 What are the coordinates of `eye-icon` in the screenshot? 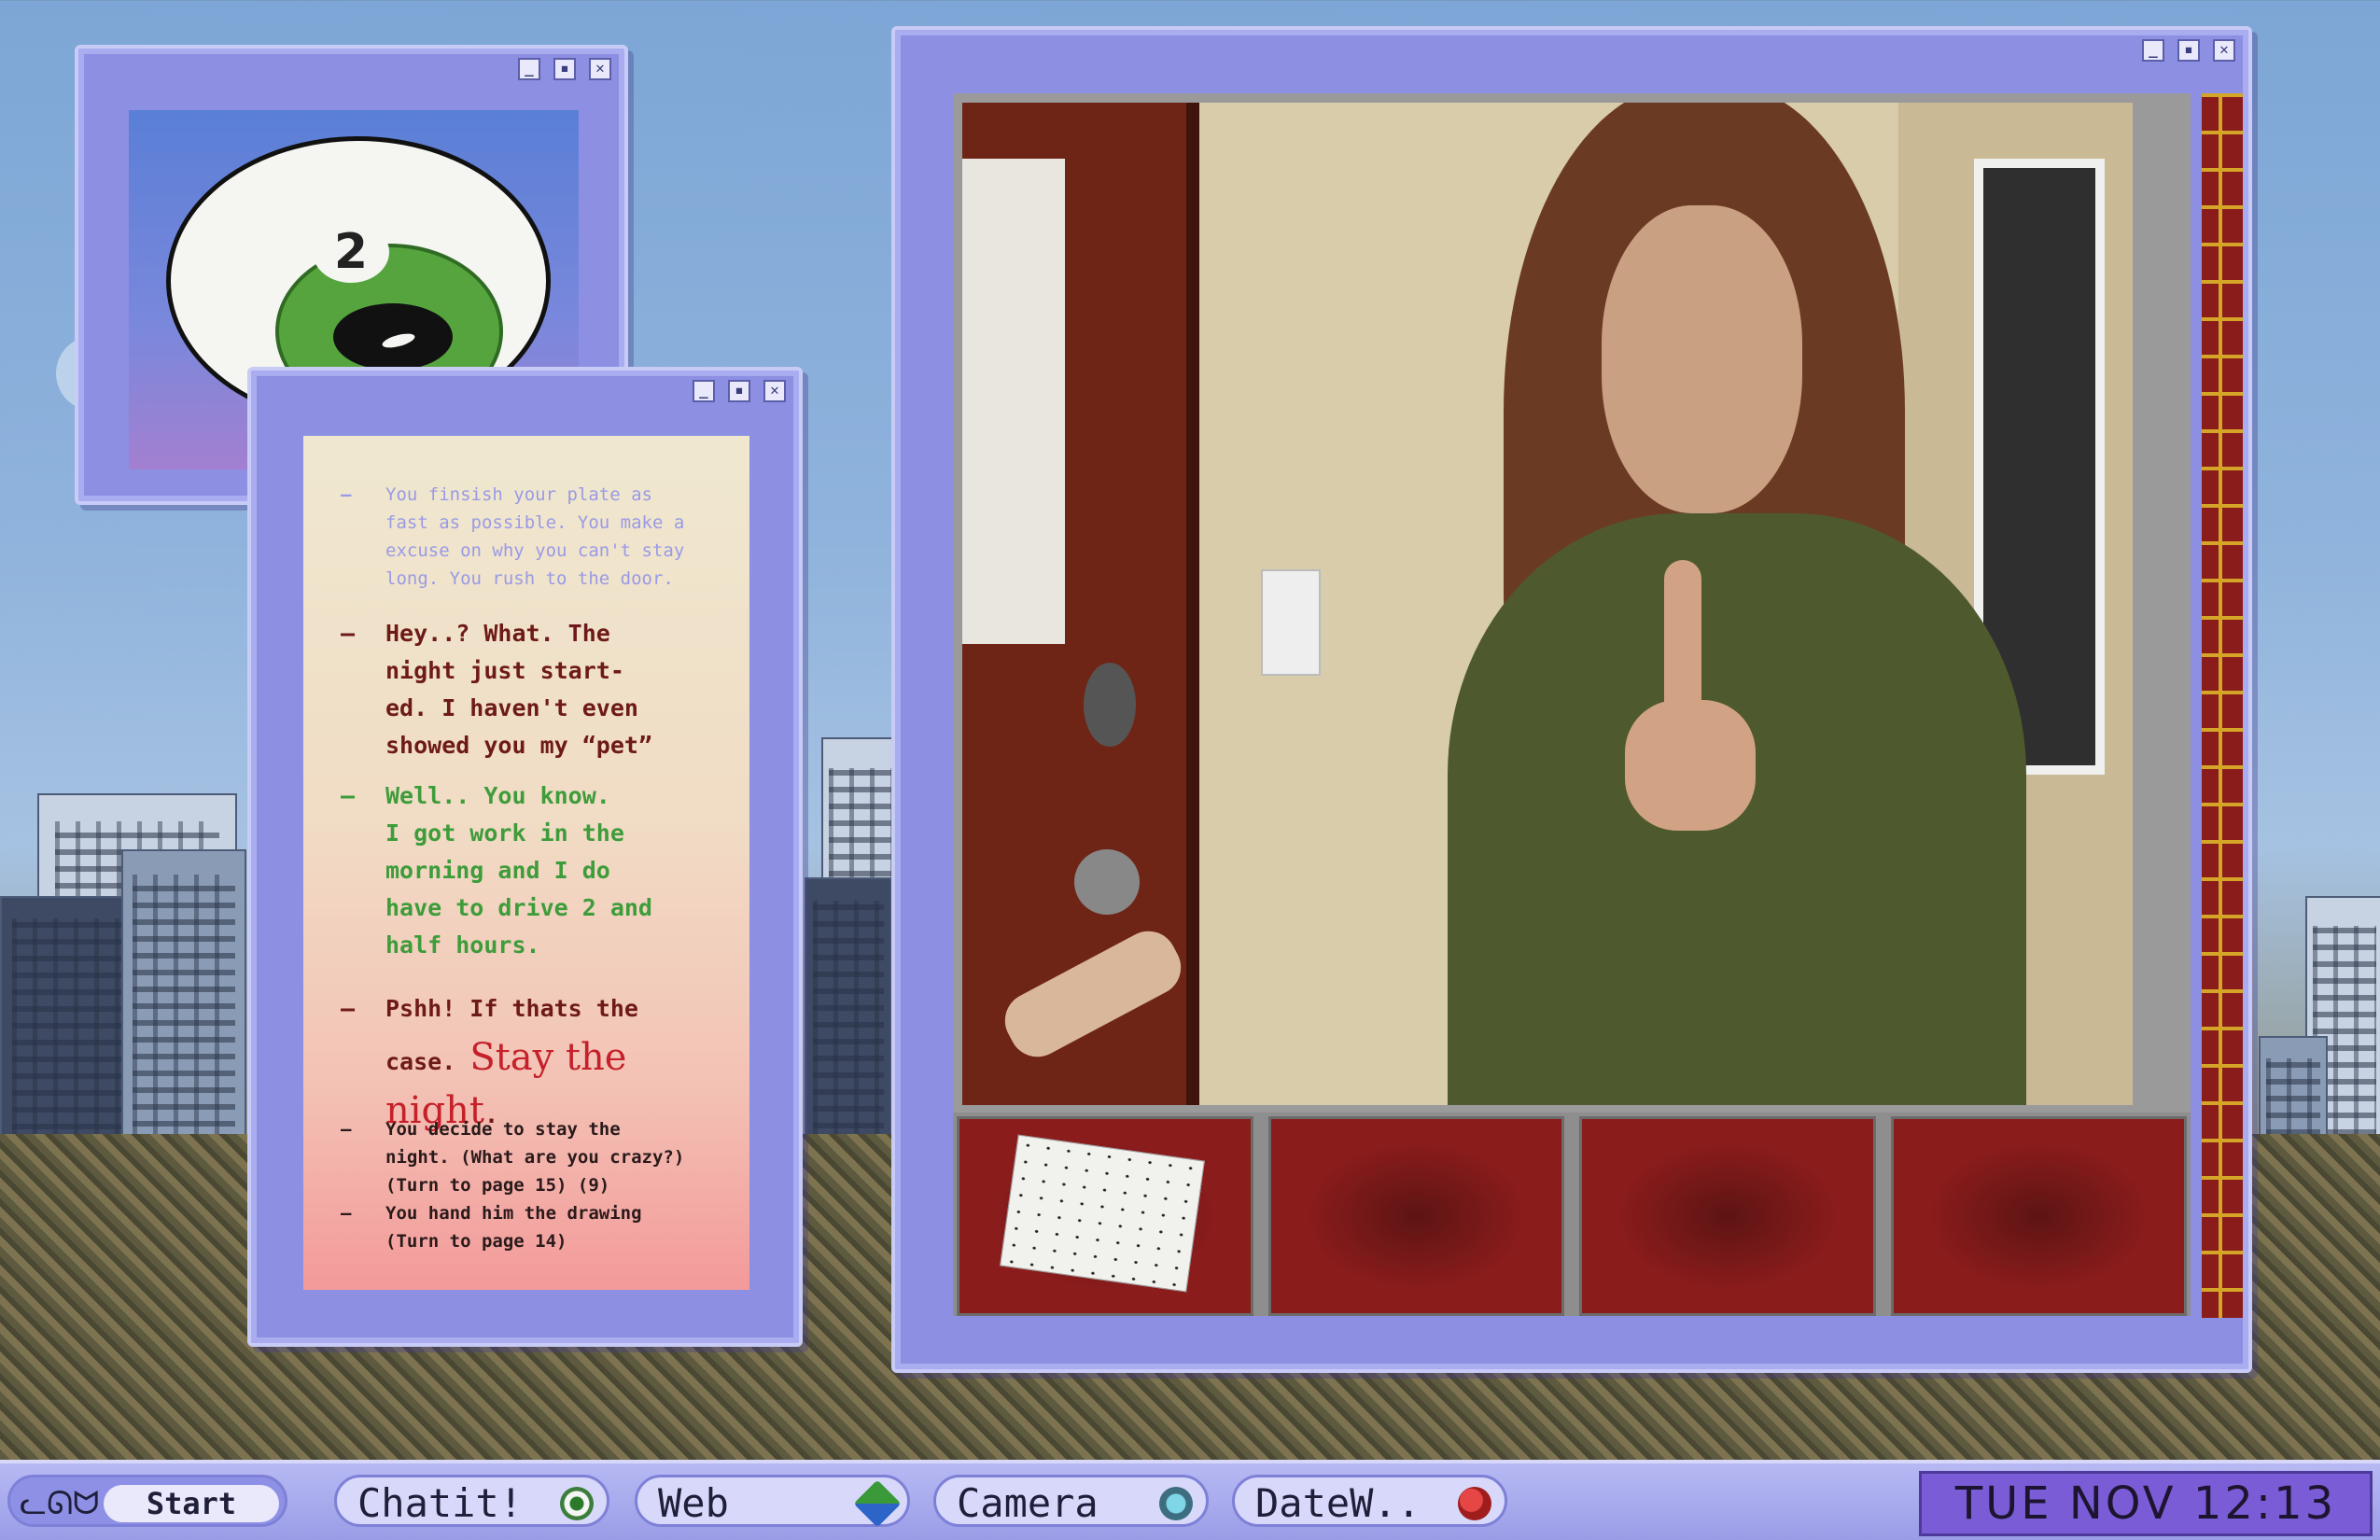 It's located at (577, 1503).